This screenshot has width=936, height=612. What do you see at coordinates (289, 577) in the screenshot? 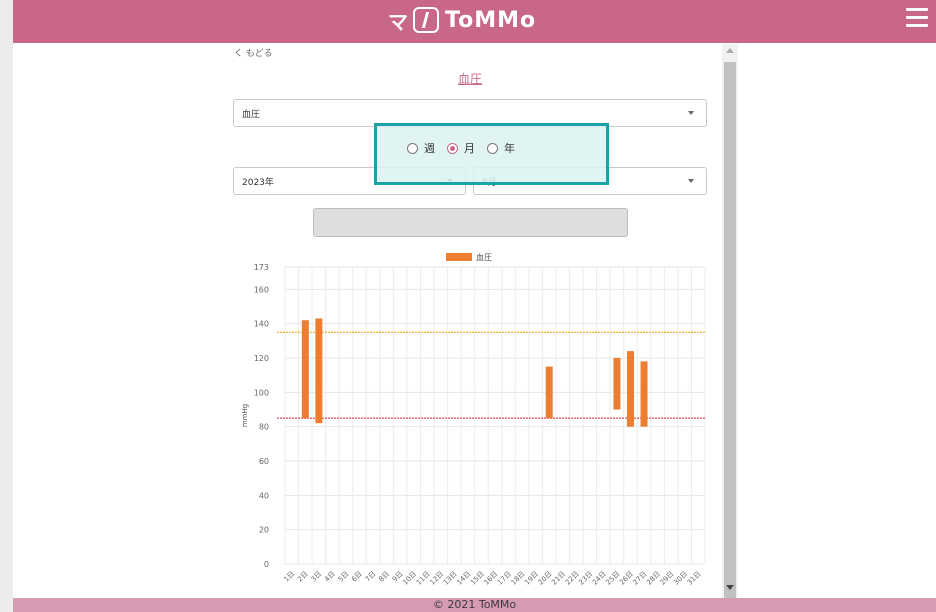
I see `x-tick-label: 1日` at bounding box center [289, 577].